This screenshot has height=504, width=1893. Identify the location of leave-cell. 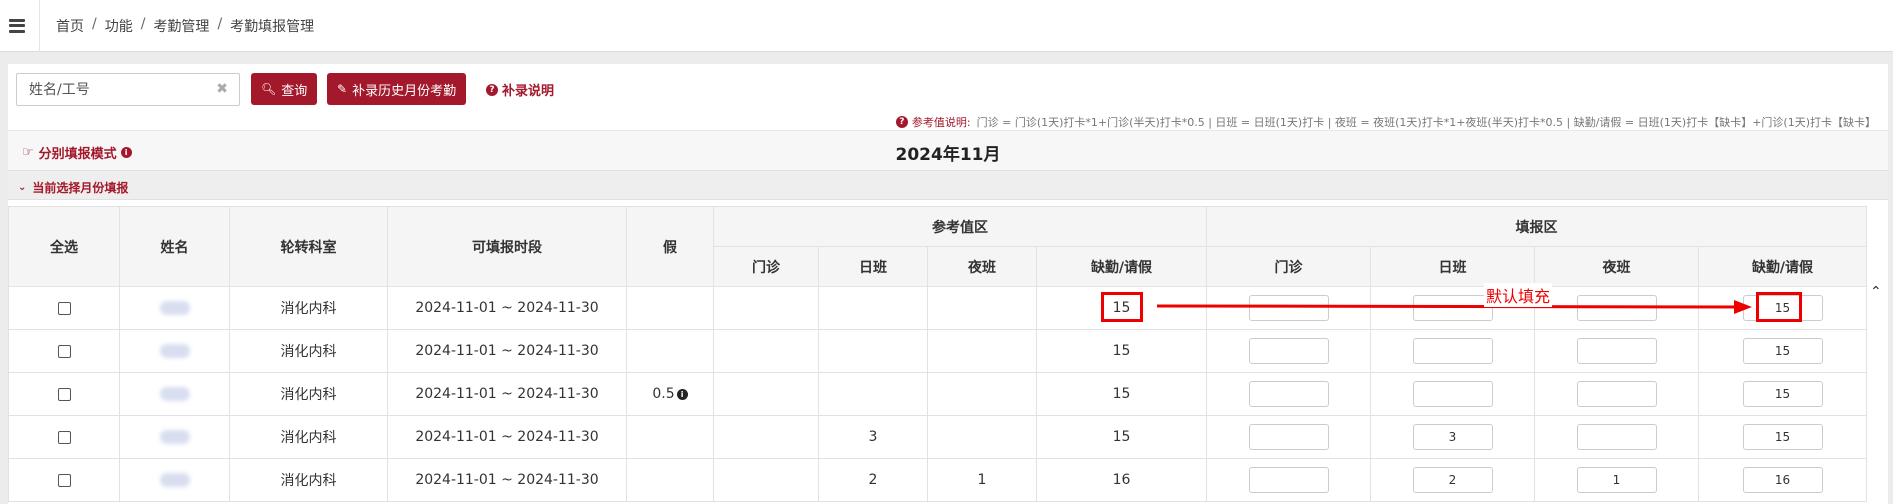
(670, 437).